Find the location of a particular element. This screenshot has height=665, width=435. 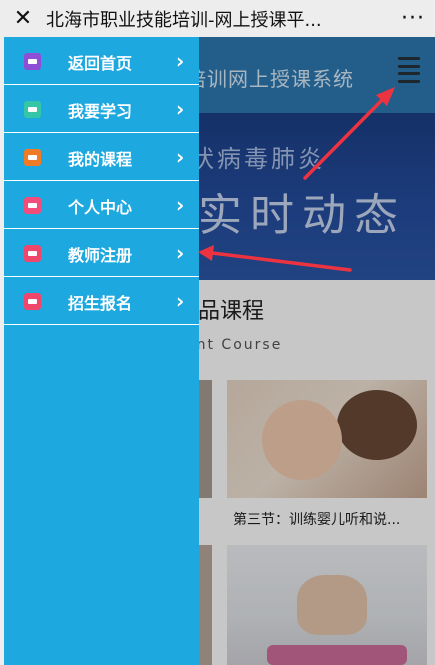

menu-item-profile: 个人中心 › is located at coordinates (101, 205).